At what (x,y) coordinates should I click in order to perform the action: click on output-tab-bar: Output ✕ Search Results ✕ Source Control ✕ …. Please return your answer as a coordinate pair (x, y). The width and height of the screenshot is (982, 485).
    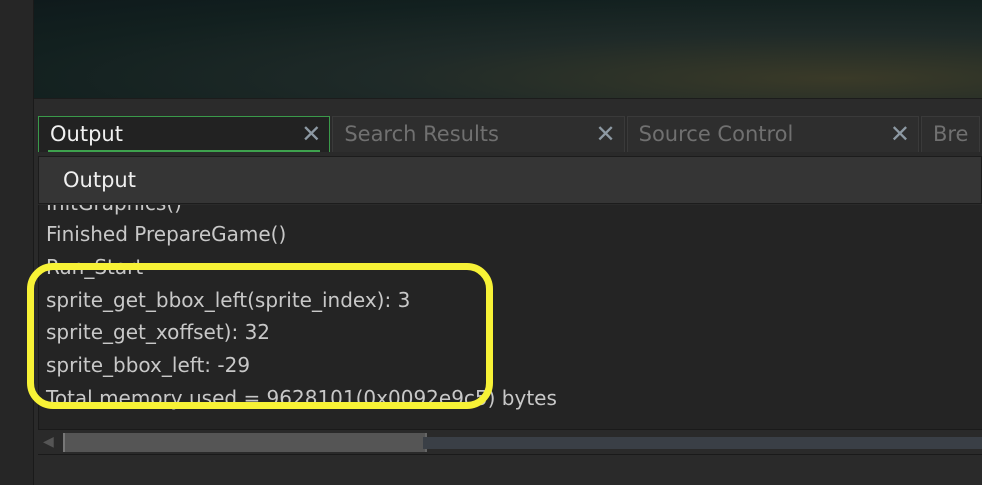
    Looking at the image, I should click on (510, 135).